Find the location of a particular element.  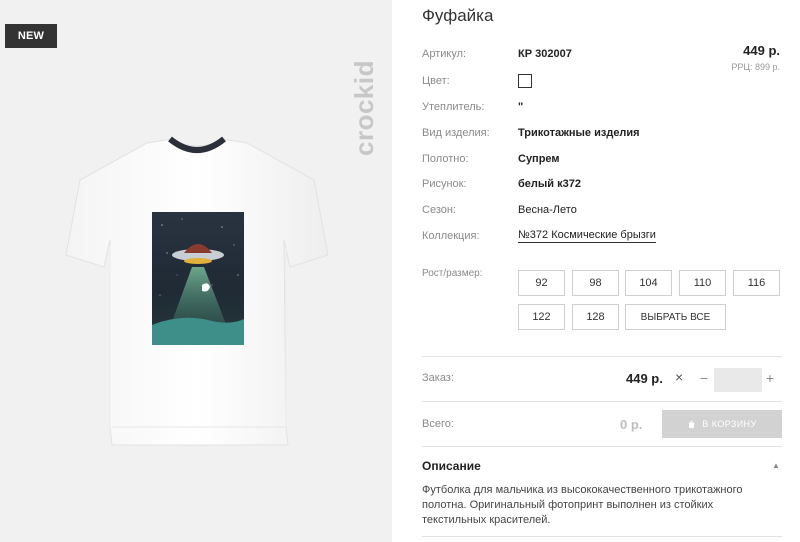

order-label: Заказ: is located at coordinates (438, 378).